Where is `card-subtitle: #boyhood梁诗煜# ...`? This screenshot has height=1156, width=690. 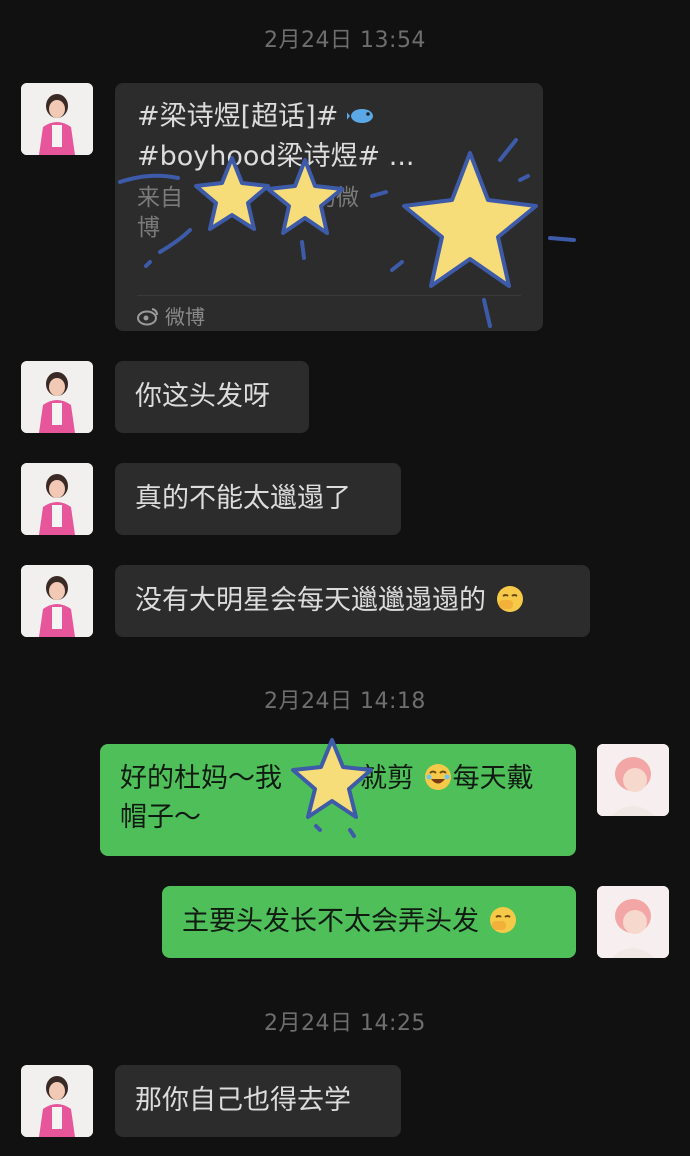 card-subtitle: #boyhood梁诗煜# ... is located at coordinates (276, 156).